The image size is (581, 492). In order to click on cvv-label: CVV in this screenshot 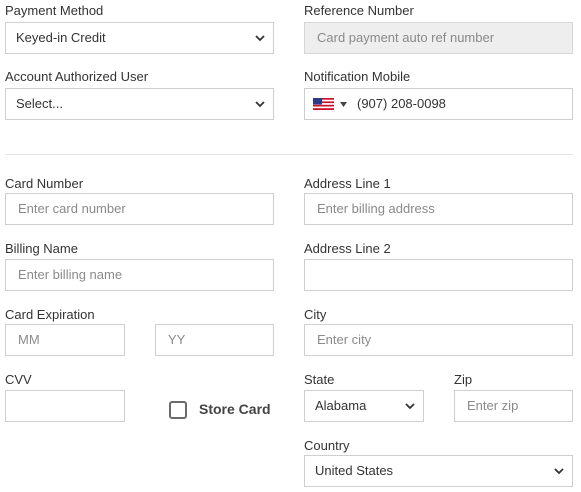, I will do `click(18, 379)`.